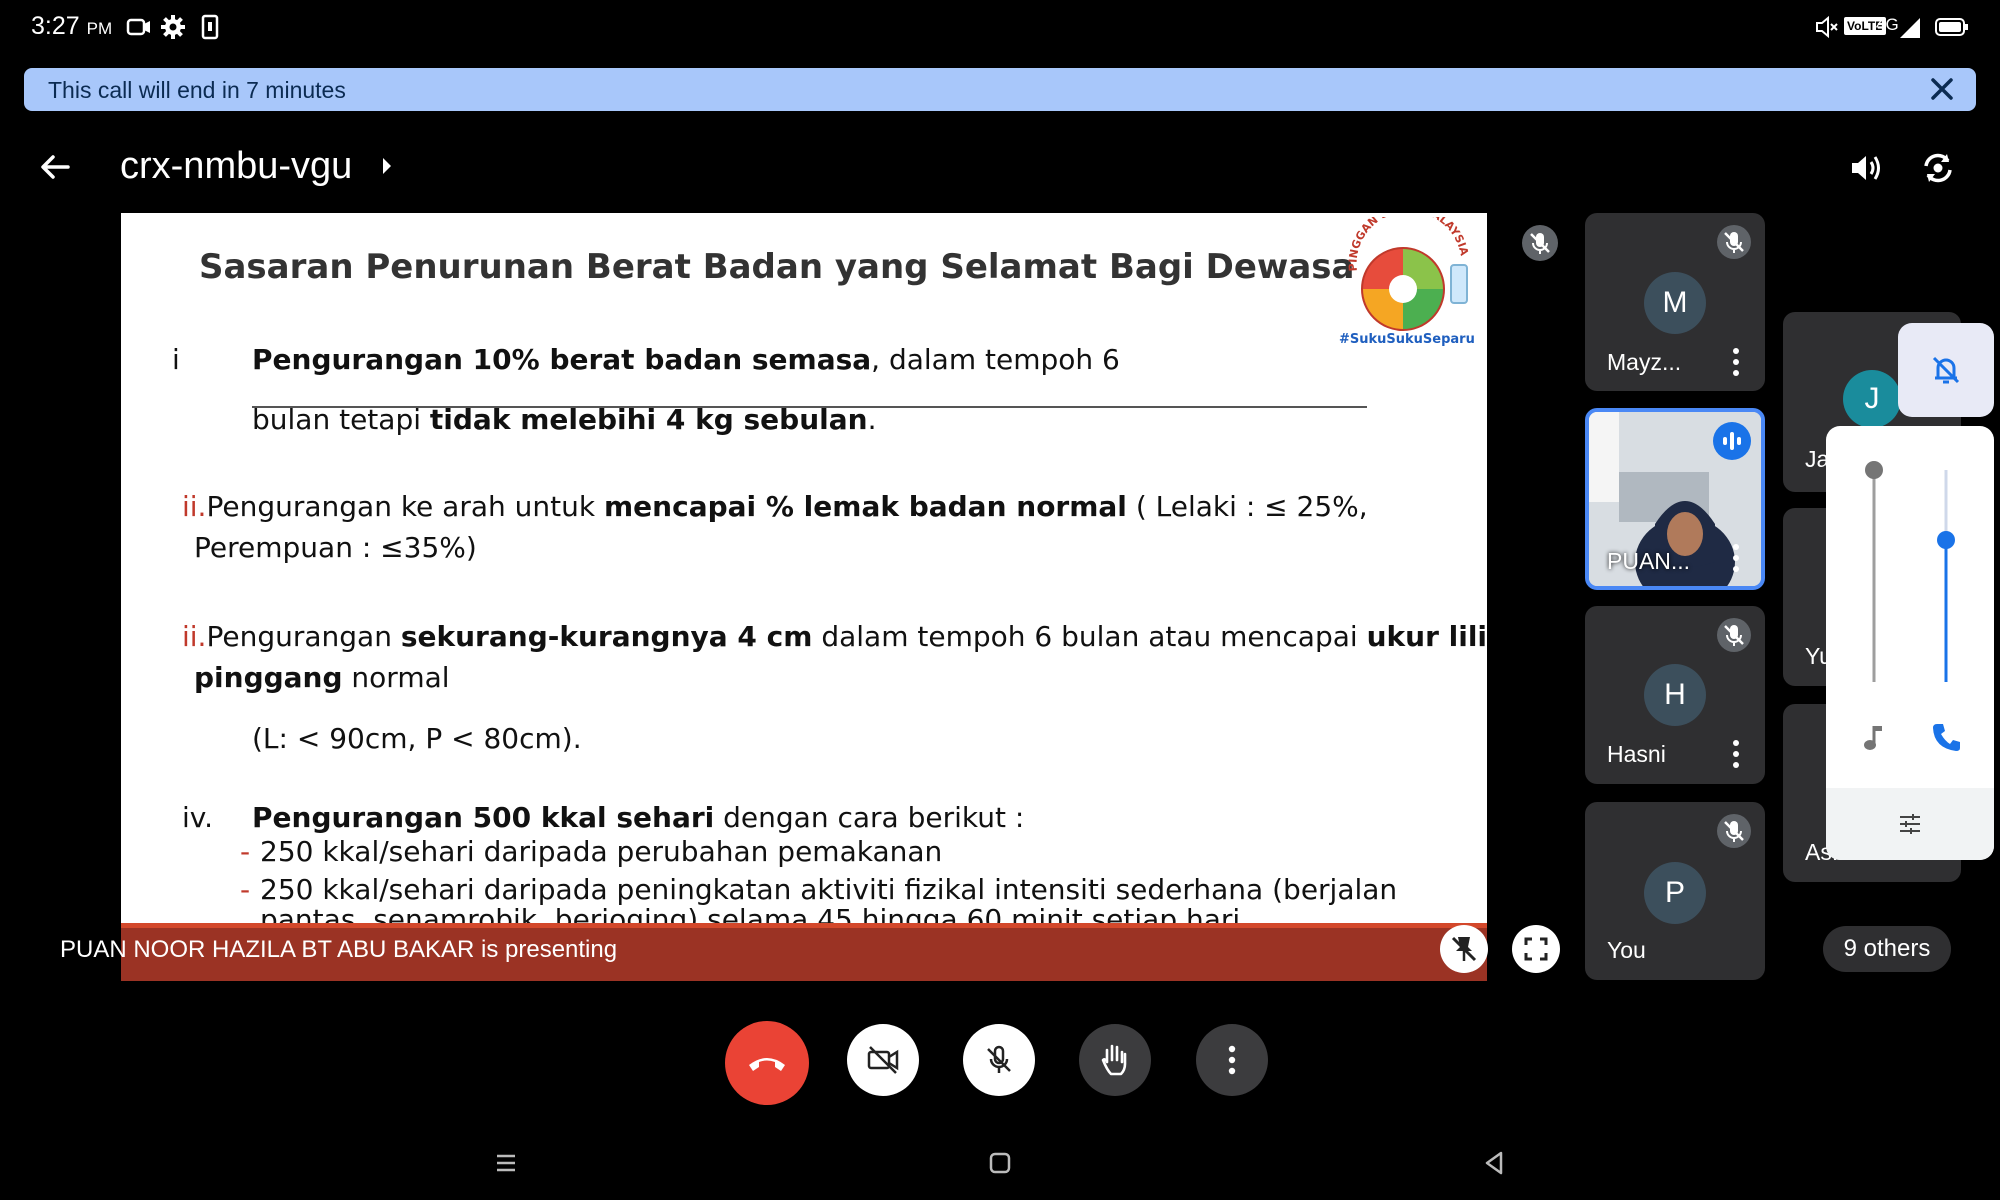 The width and height of the screenshot is (2000, 1200). What do you see at coordinates (1910, 643) in the screenshot?
I see `volume-panel` at bounding box center [1910, 643].